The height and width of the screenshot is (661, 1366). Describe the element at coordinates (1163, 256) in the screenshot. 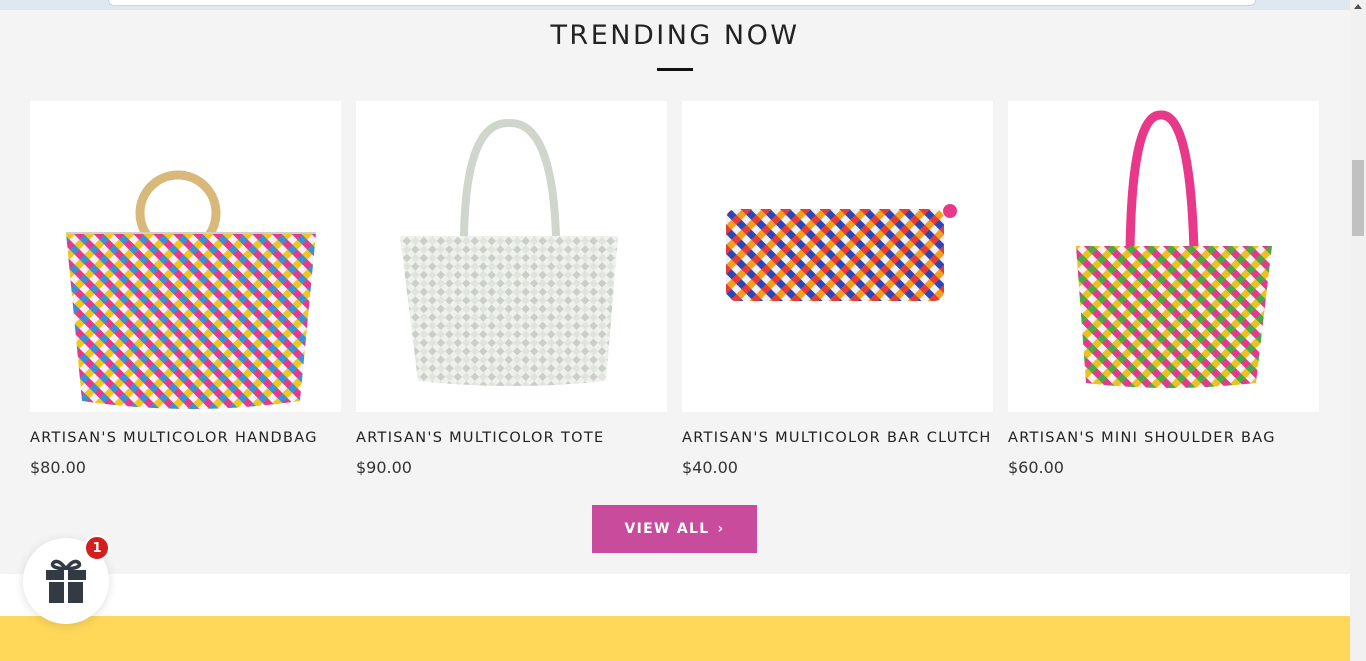

I see `product-image-shoulder-bag` at that location.